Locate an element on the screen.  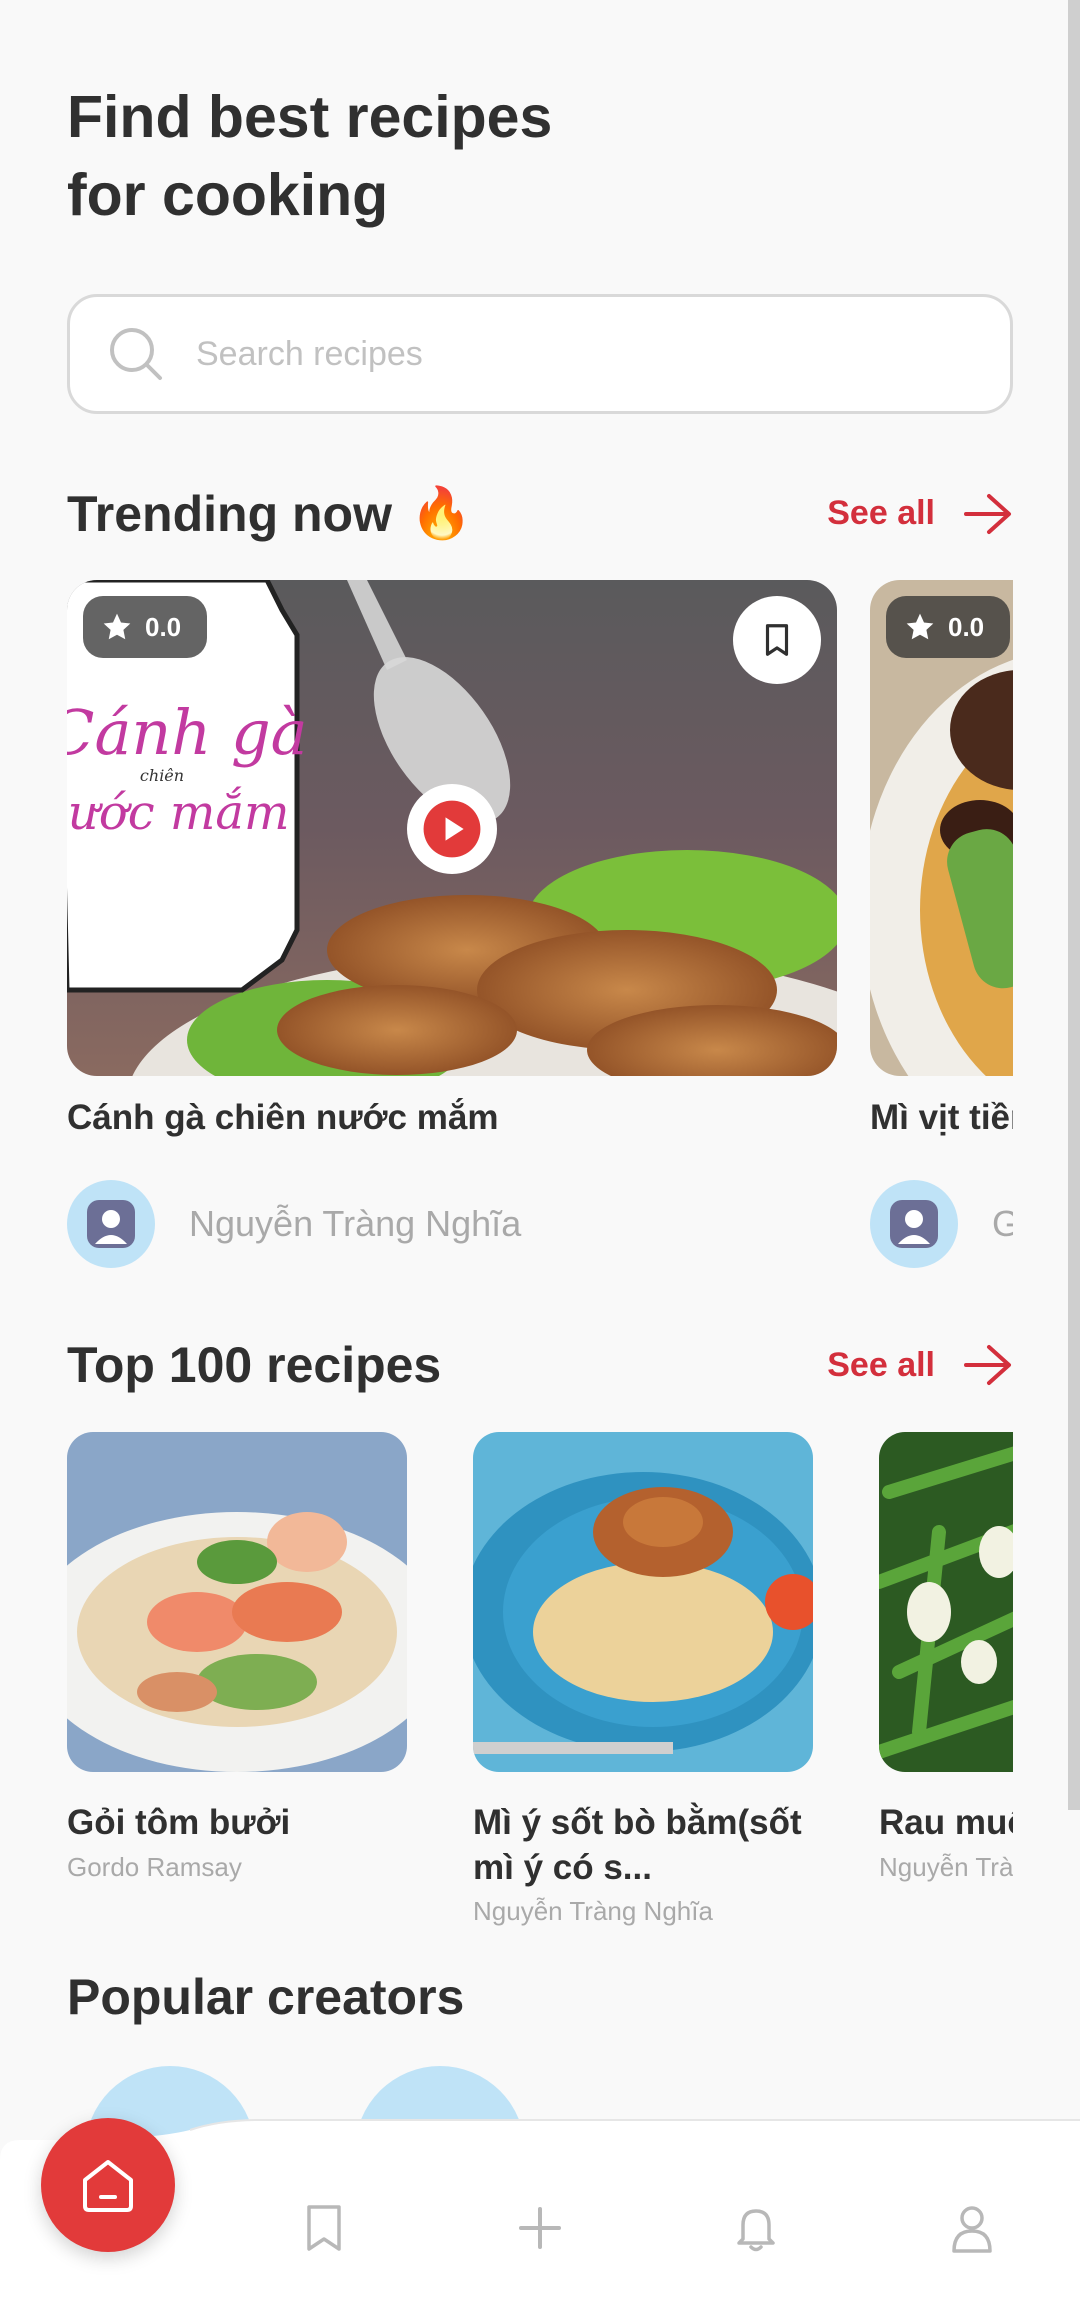
nav-add-button is located at coordinates (540, 2228).